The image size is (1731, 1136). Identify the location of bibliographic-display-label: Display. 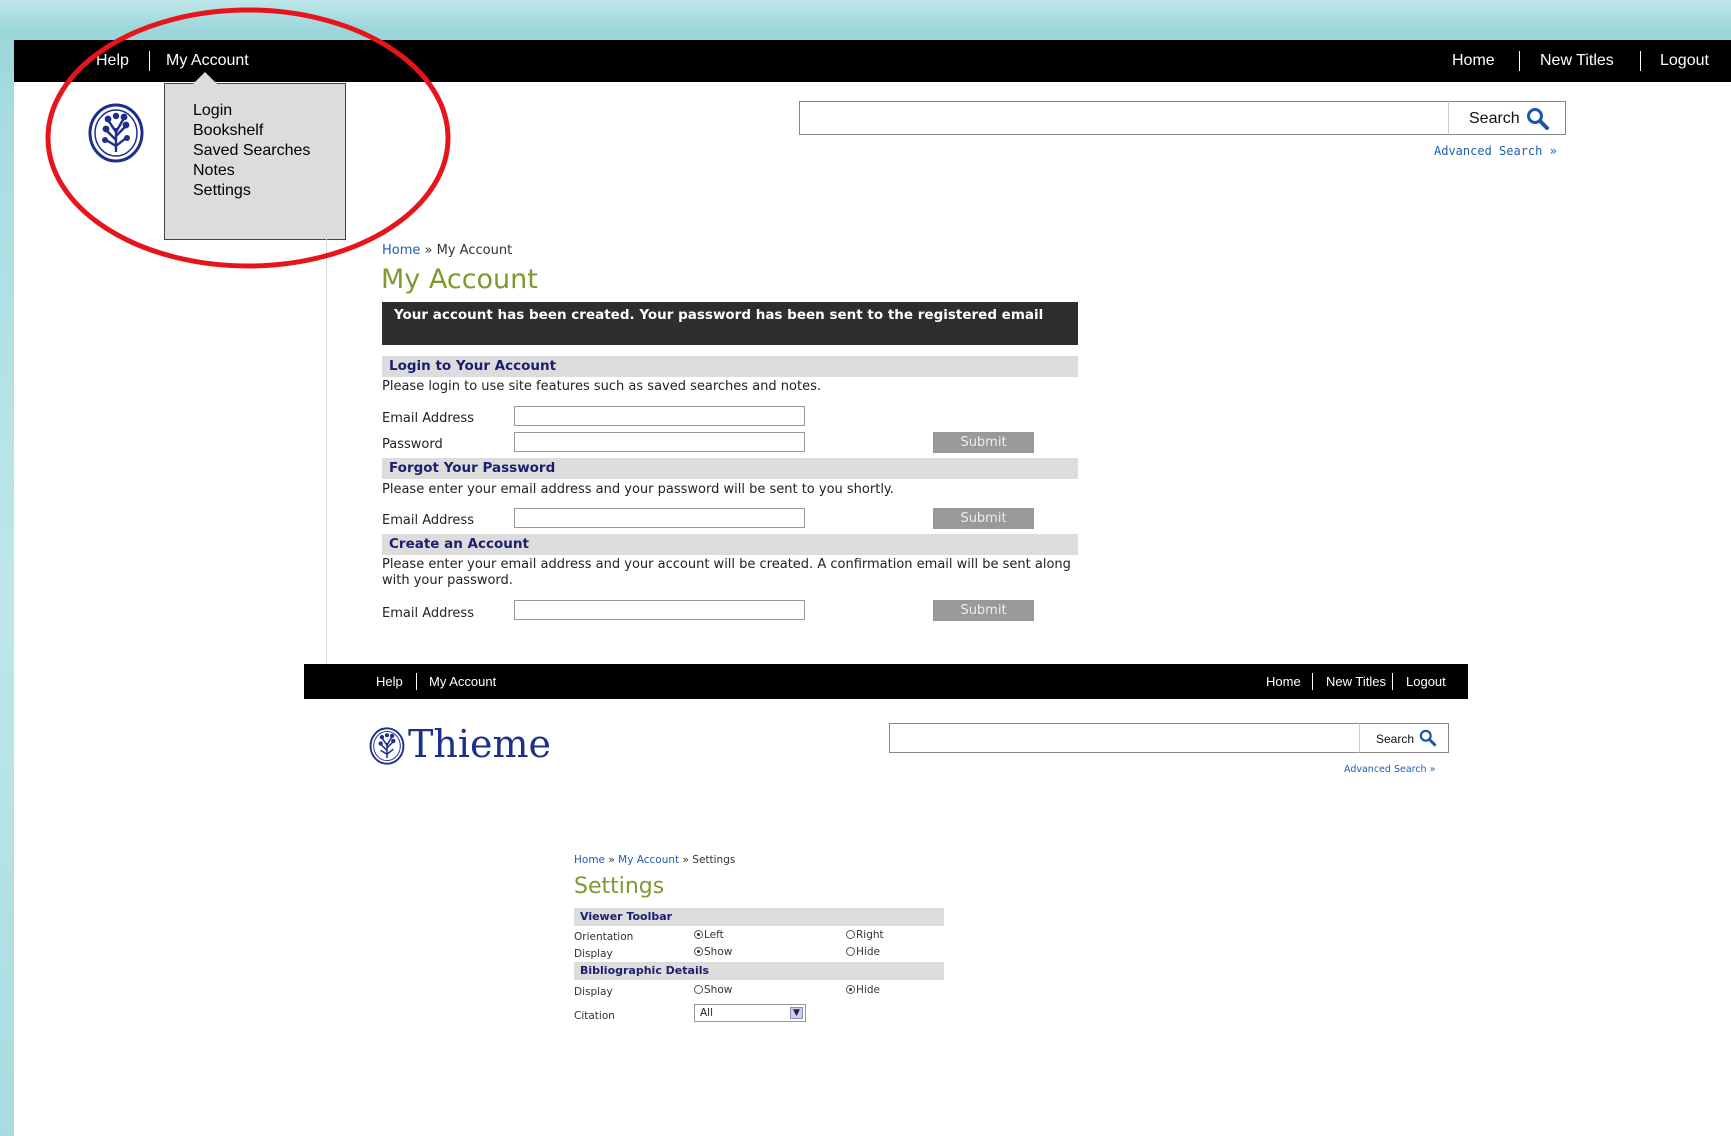
(593, 992).